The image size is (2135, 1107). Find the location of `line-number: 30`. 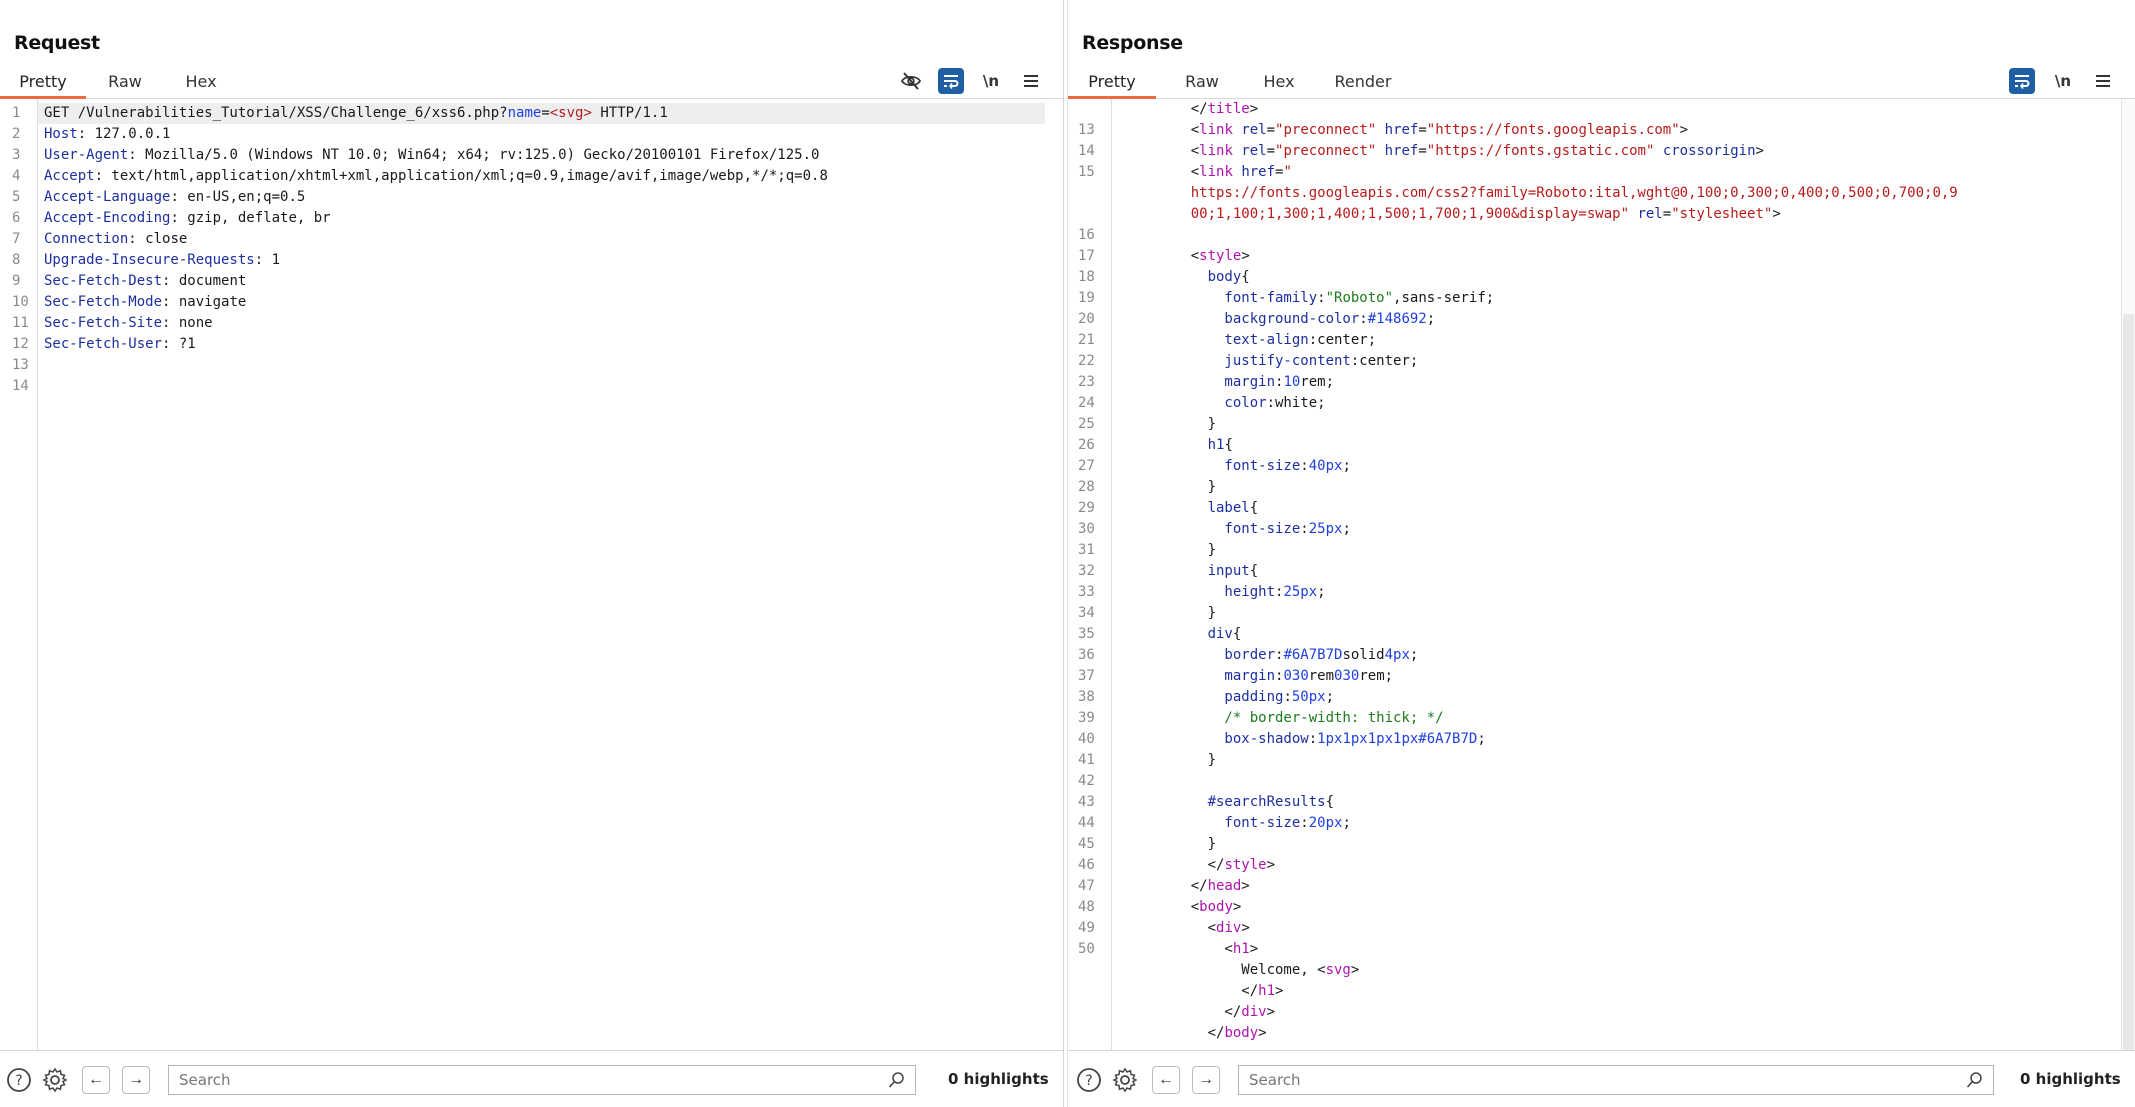

line-number: 30 is located at coordinates (1086, 529).